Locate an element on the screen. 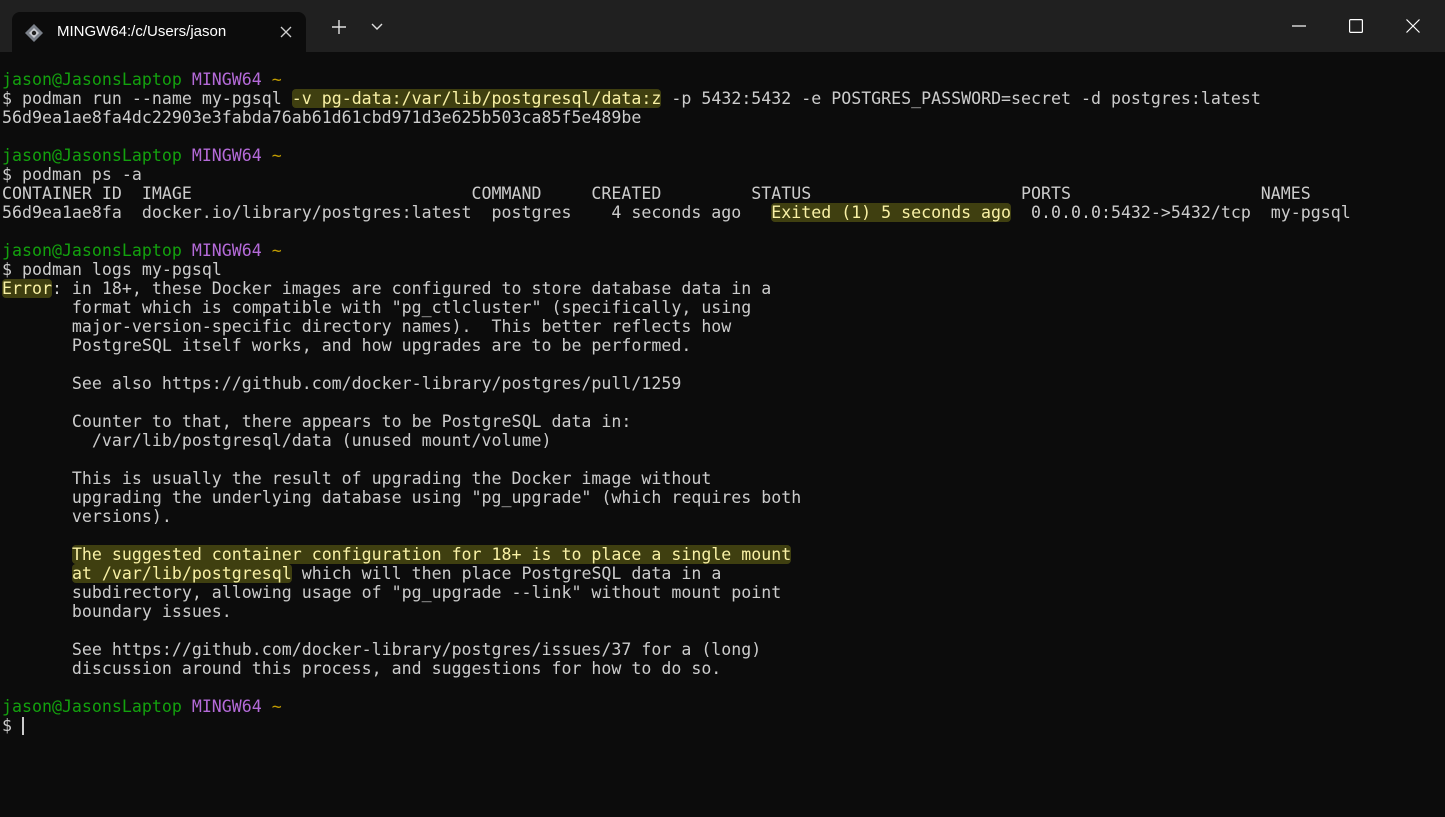 The width and height of the screenshot is (1445, 817). ps-header-left: CONTAINER ID IMAGE COMMAND CREATED is located at coordinates (377, 193).